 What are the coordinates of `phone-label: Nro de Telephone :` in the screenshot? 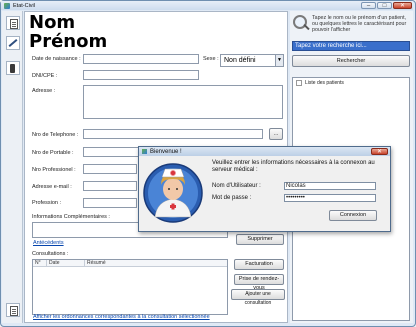 It's located at (55, 135).